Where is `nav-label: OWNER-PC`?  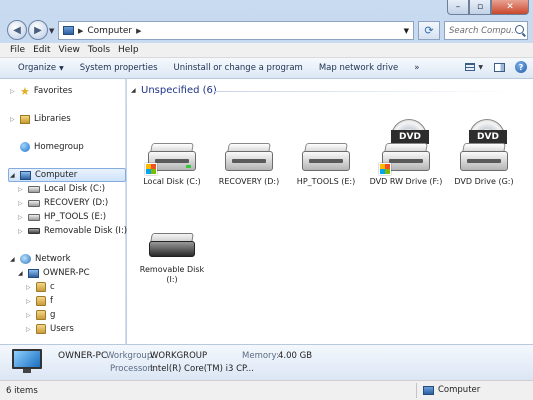 nav-label: OWNER-PC is located at coordinates (66, 273).